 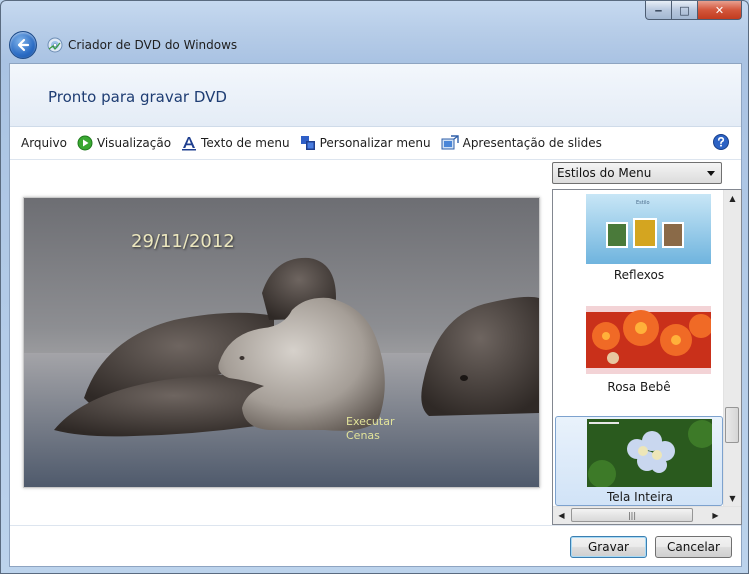 I want to click on styles-horizontal-scrollbar: ◀ ||| ▶, so click(x=647, y=515).